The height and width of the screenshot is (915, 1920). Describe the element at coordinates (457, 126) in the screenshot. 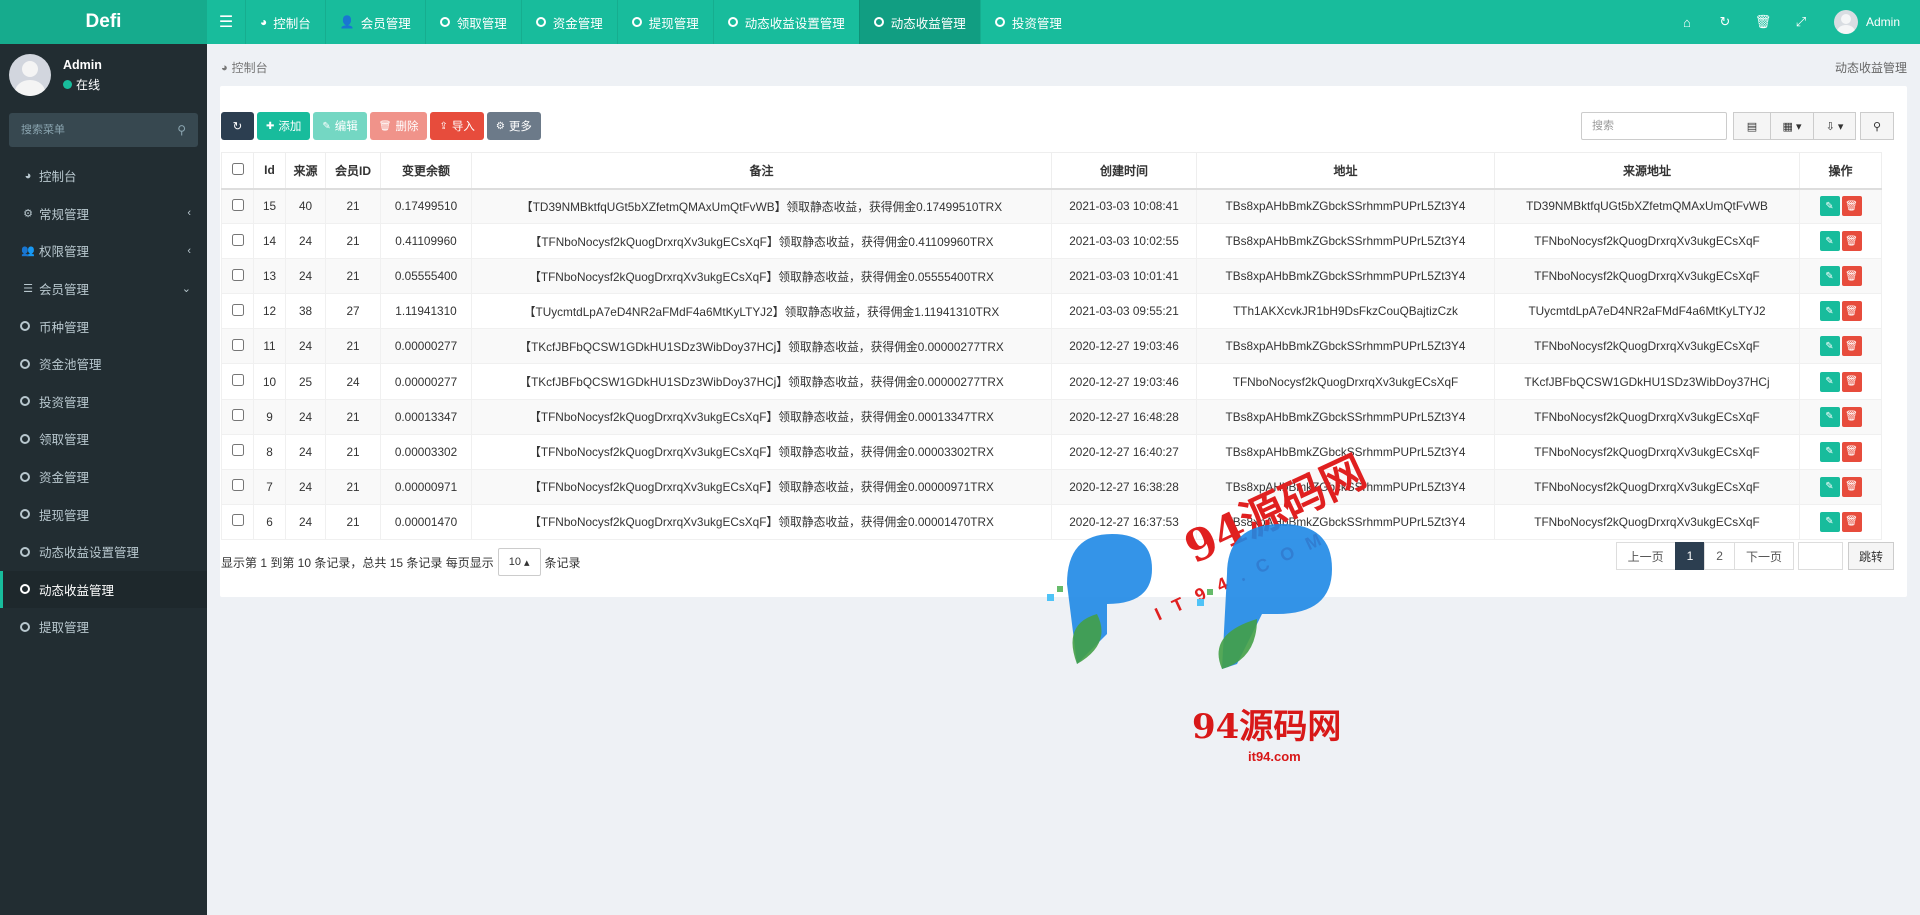

I see `import-button: ⇪ 导入` at that location.